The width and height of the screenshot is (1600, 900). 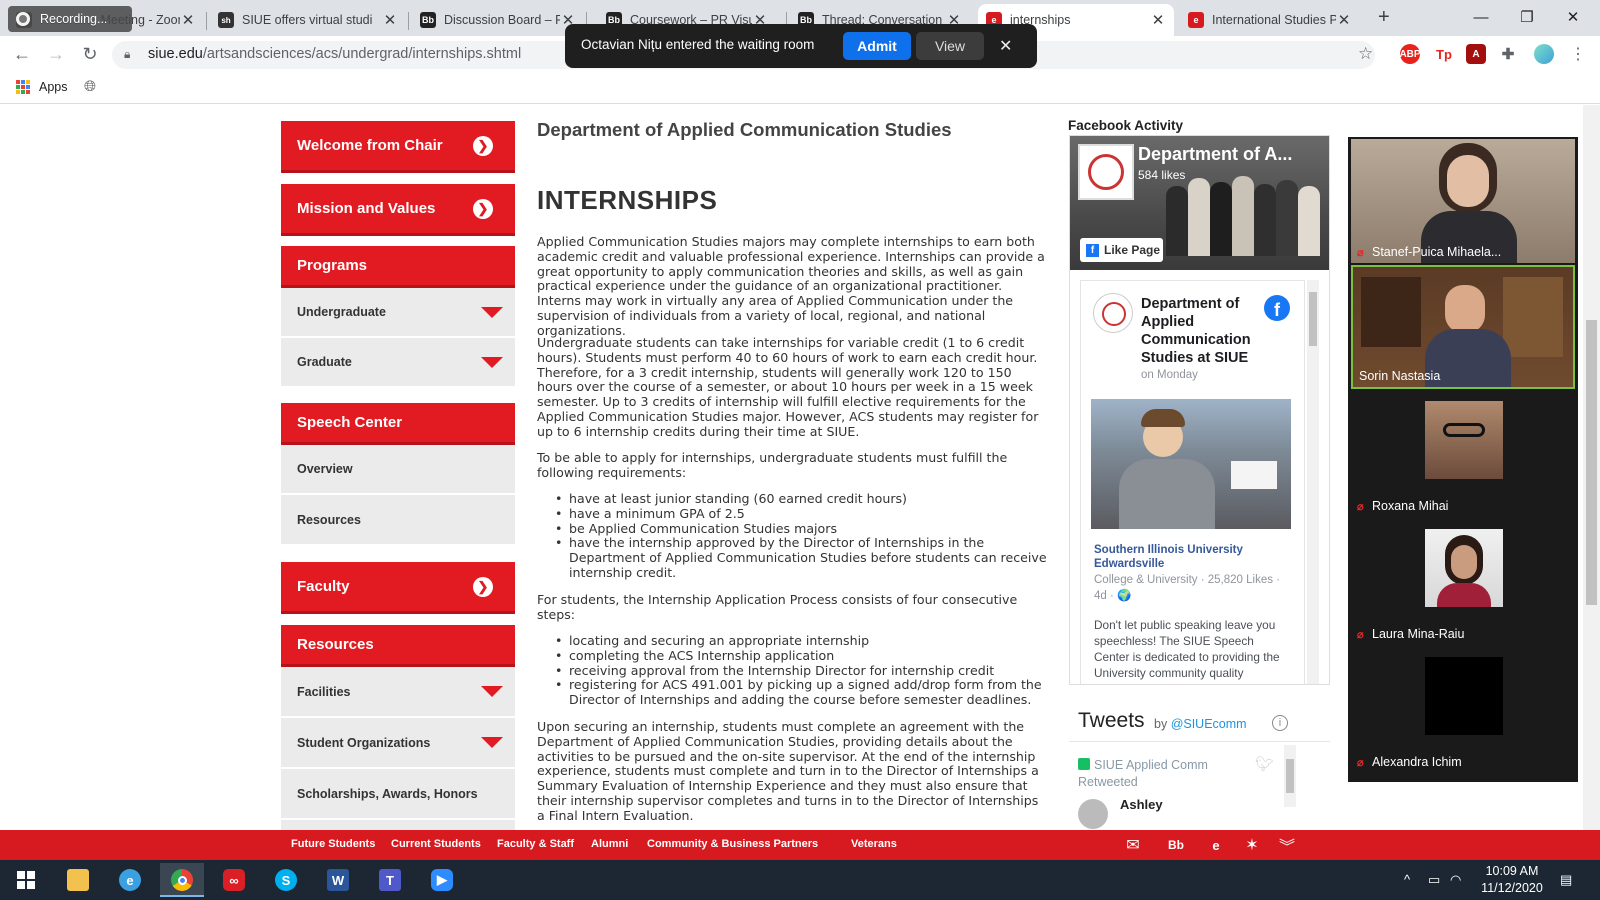 I want to click on chevron-up-icon: ^, so click(x=1407, y=879).